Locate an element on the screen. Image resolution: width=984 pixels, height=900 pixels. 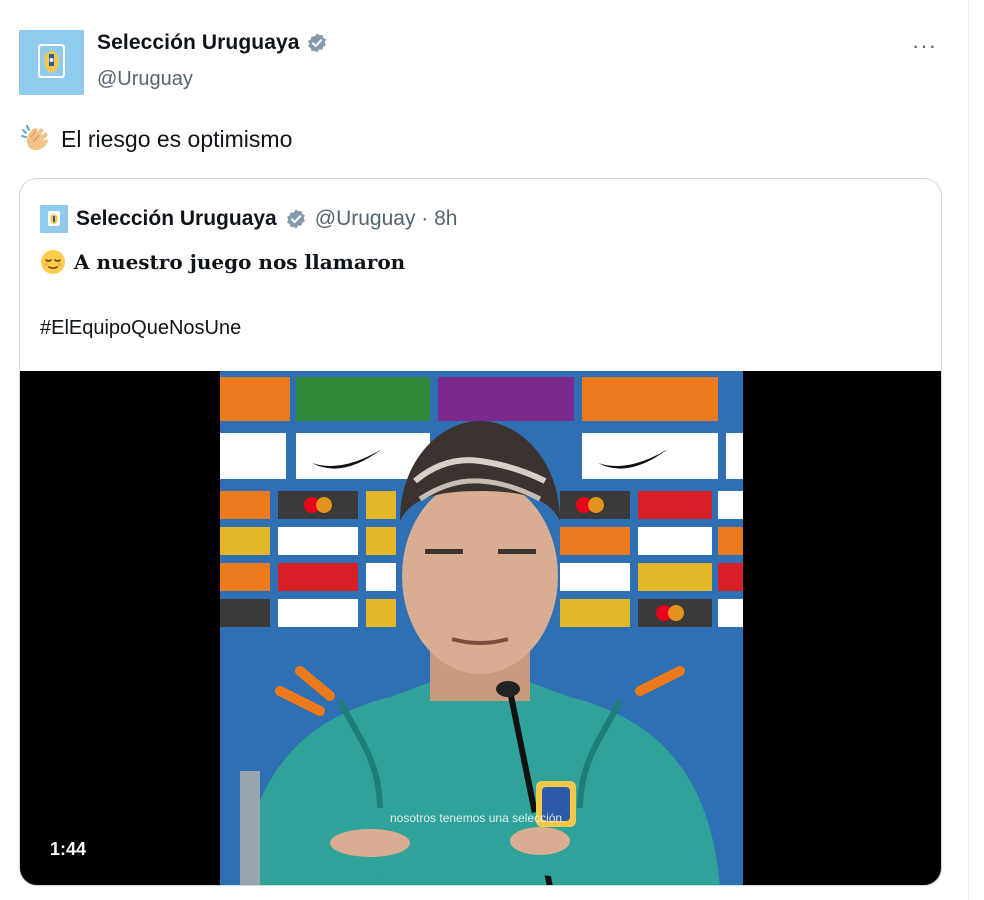
verified-badge-icon is located at coordinates (317, 43).